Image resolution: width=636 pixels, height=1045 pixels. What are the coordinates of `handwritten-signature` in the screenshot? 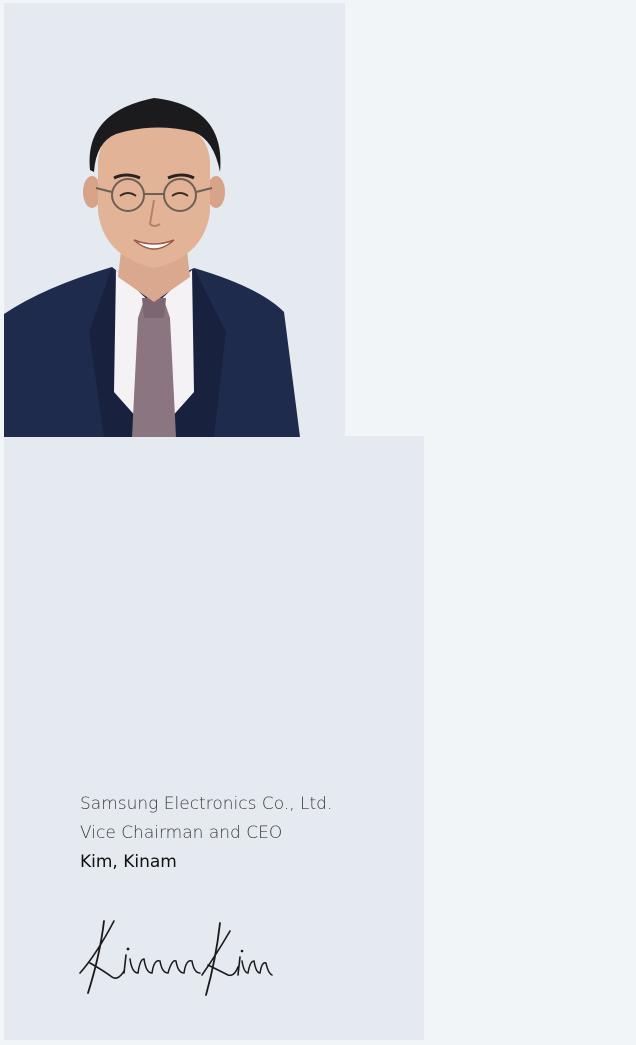 It's located at (176, 958).